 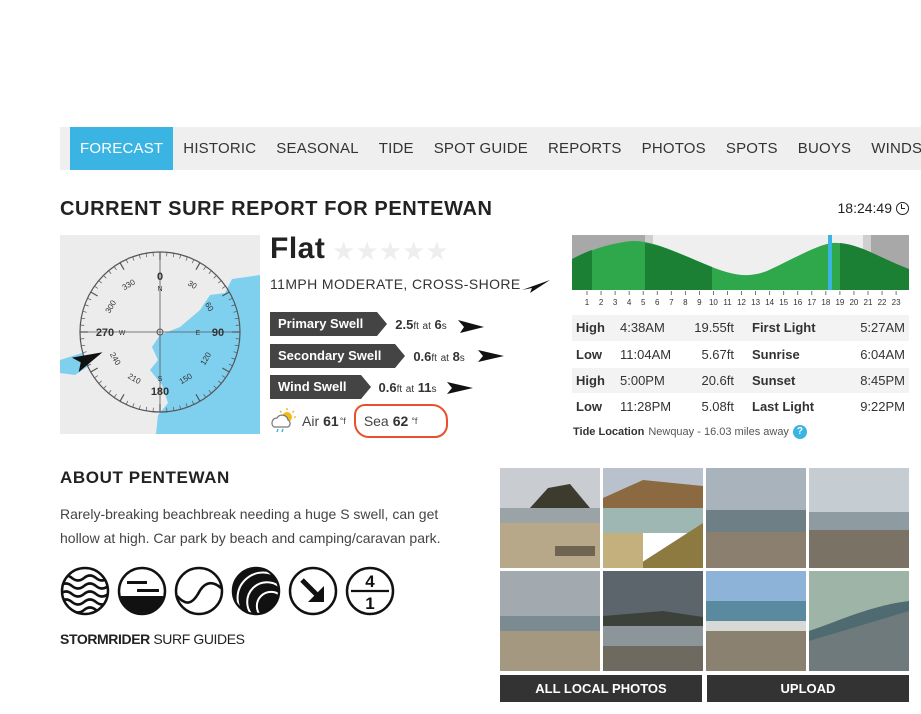 I want to click on secondary-swell-tag: Secondary Swell, so click(x=338, y=356).